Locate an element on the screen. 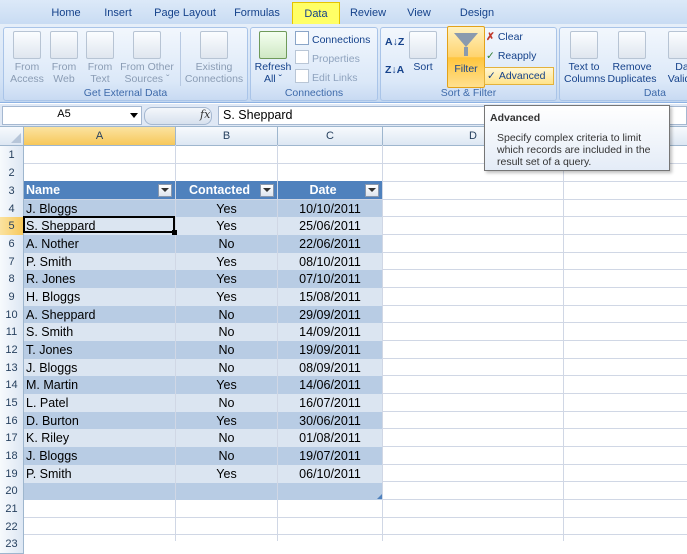 The image size is (687, 554). row-header: 3 is located at coordinates (12, 191).